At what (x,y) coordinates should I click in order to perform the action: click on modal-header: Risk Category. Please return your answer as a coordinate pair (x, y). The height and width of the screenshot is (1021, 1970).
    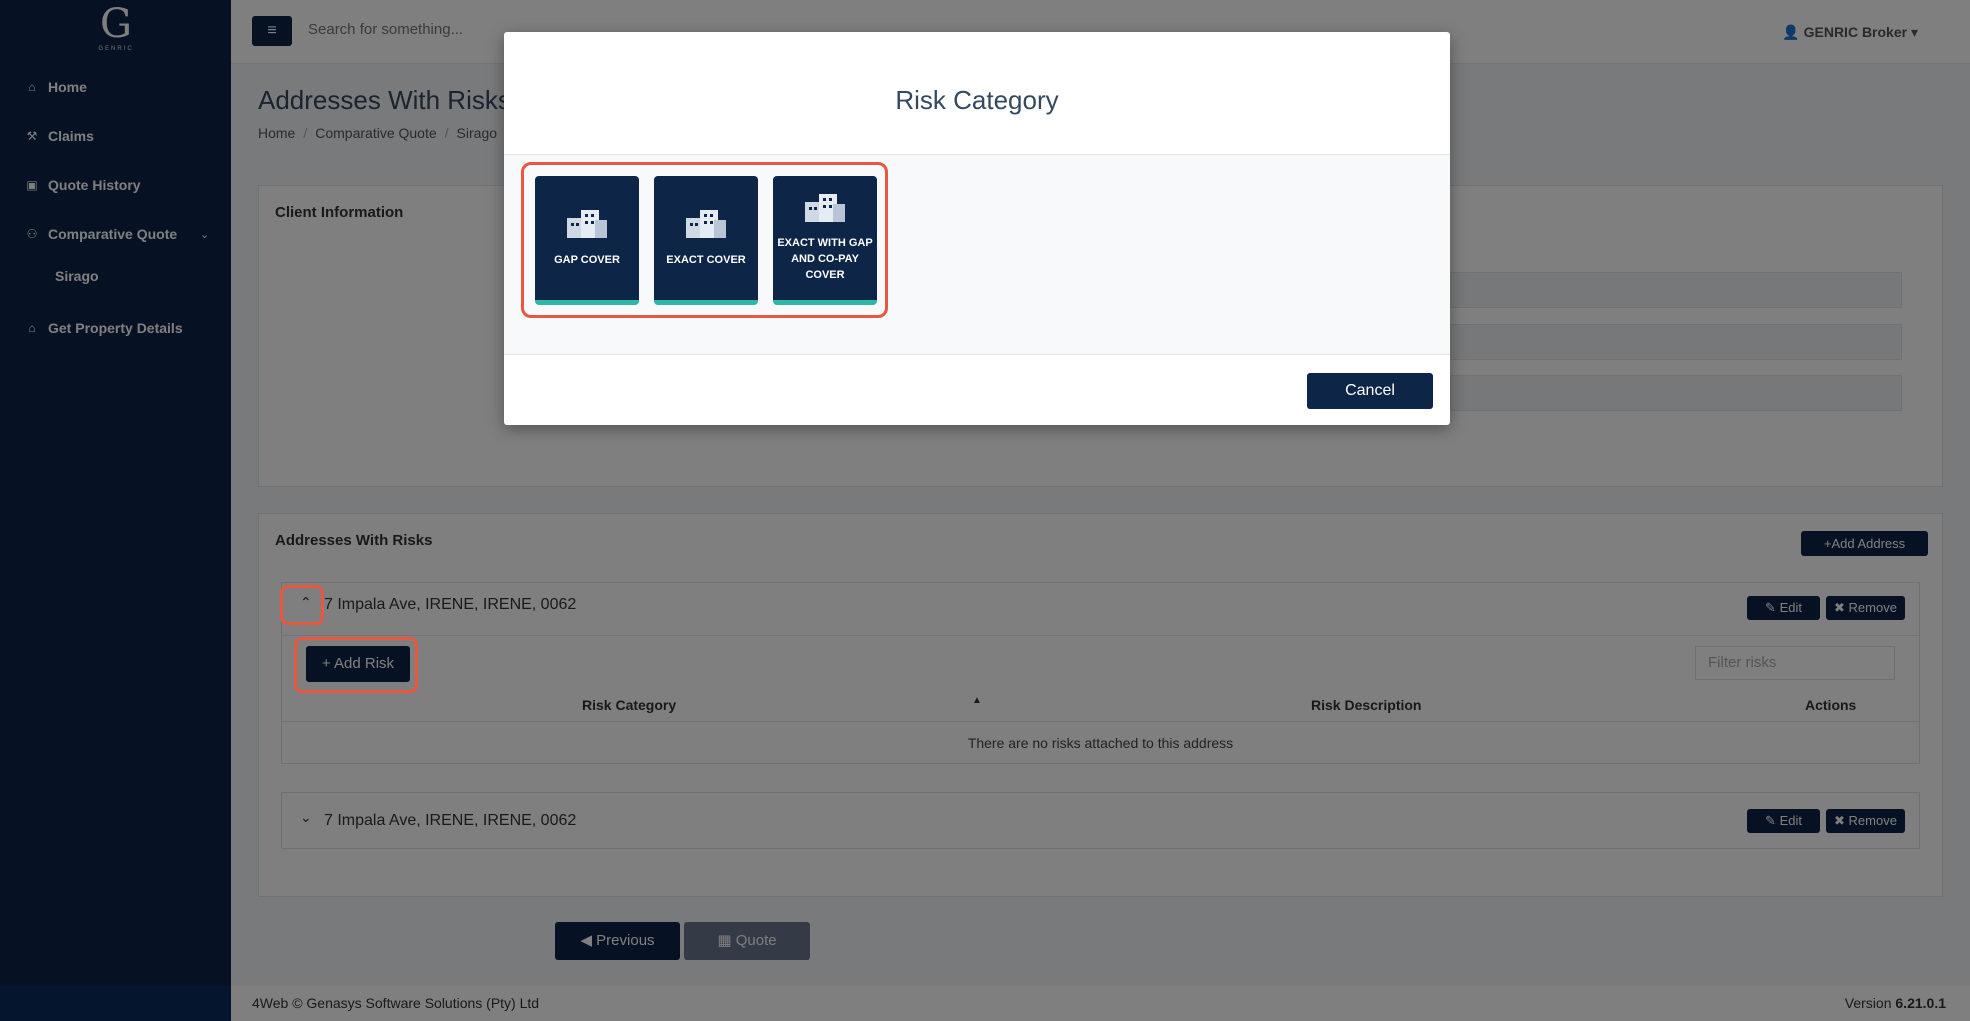
    Looking at the image, I should click on (977, 93).